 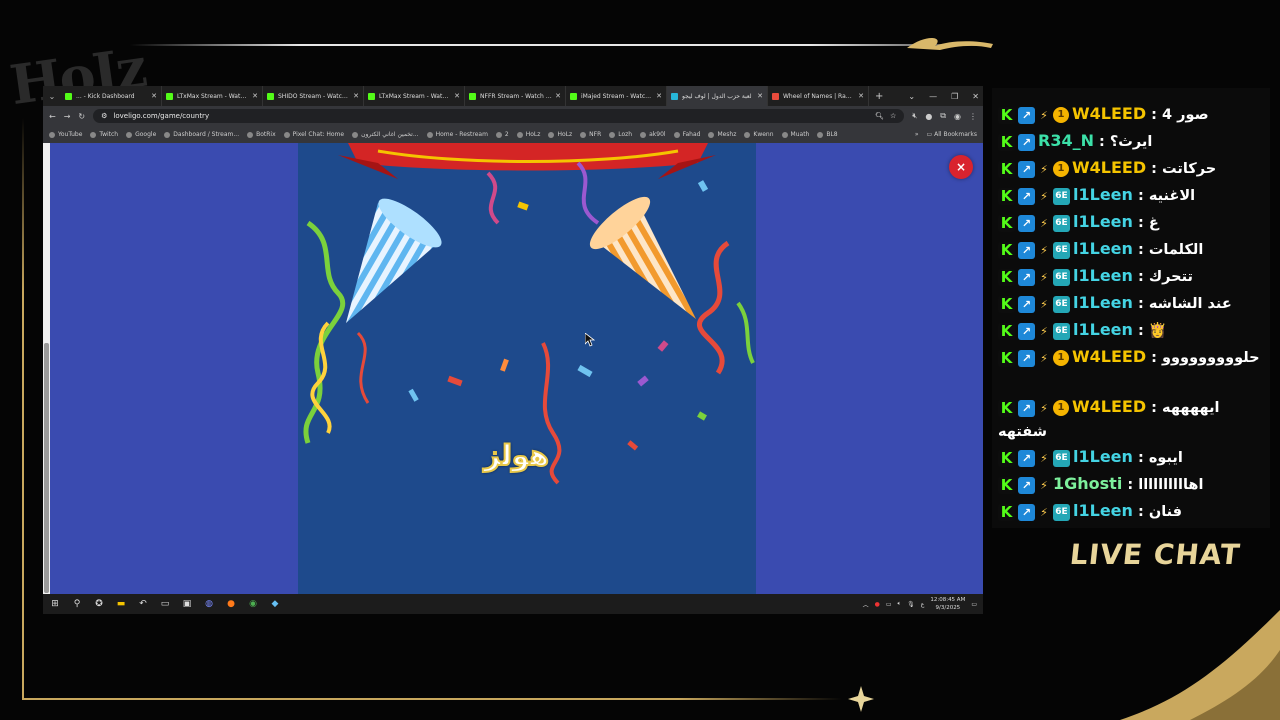 I want to click on browser-tab: SHIDO Stream - Watch Li ✕, so click(x=313, y=96).